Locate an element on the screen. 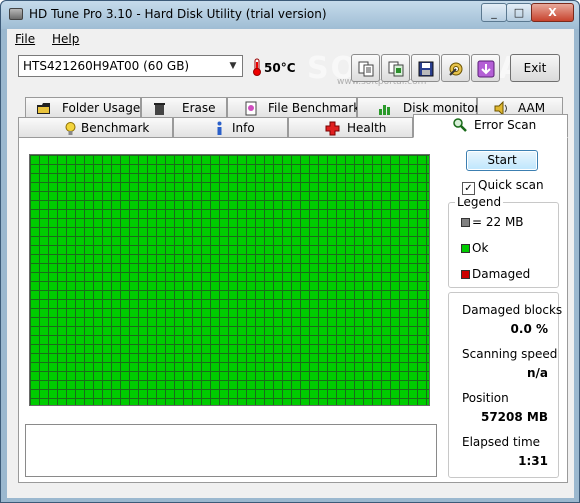 The image size is (580, 503). legend-label: = 22 MB is located at coordinates (498, 222).